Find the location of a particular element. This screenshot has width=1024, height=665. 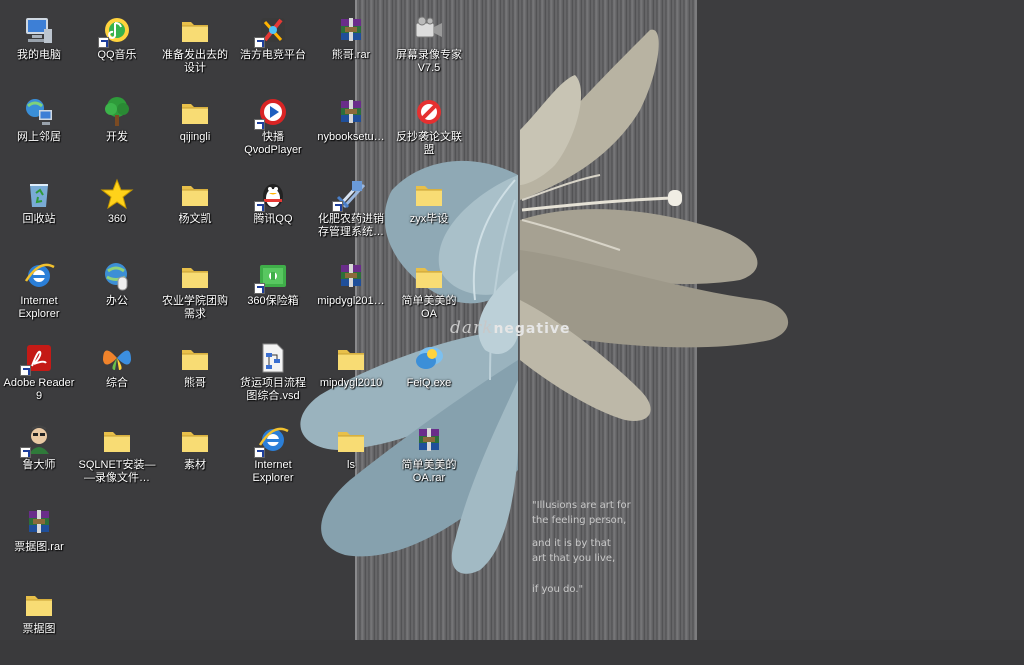

desktop-shortcut: 360保险箱 is located at coordinates (273, 298).